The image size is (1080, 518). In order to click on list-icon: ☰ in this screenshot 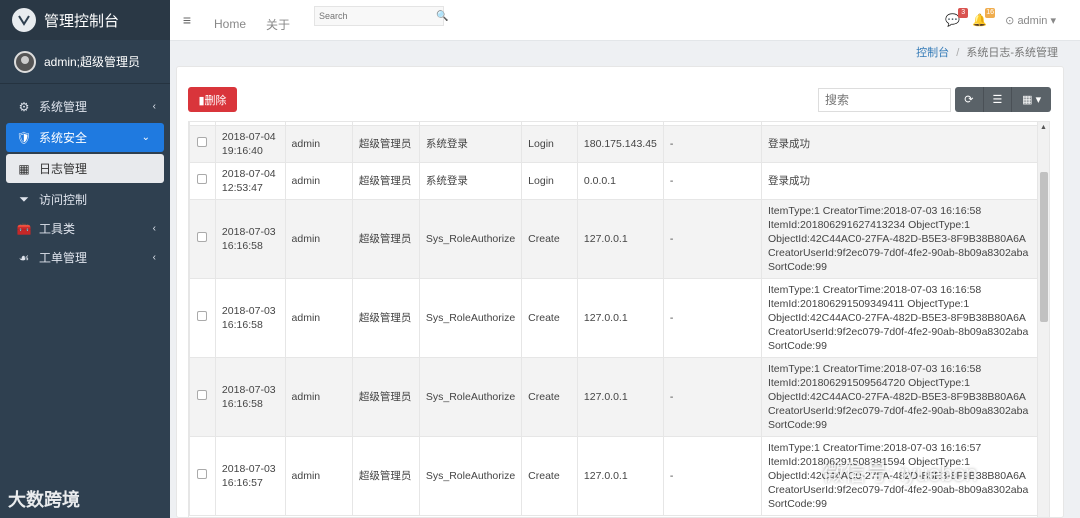, I will do `click(997, 100)`.